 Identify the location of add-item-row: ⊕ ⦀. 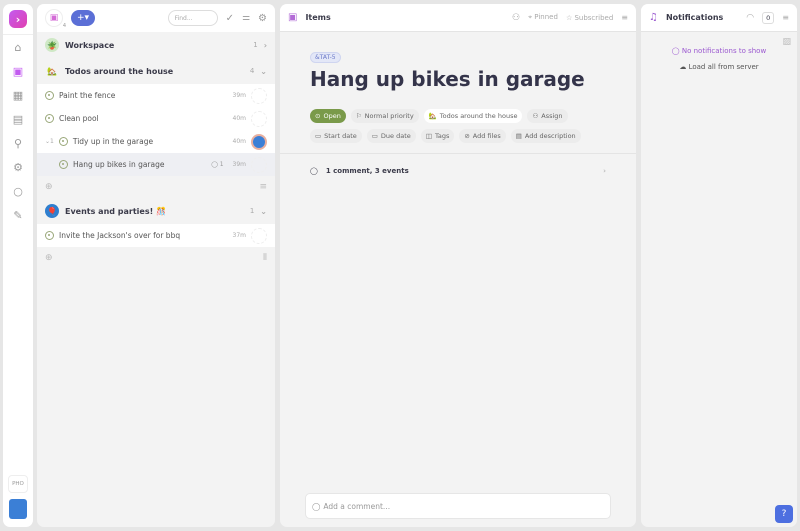
(156, 258).